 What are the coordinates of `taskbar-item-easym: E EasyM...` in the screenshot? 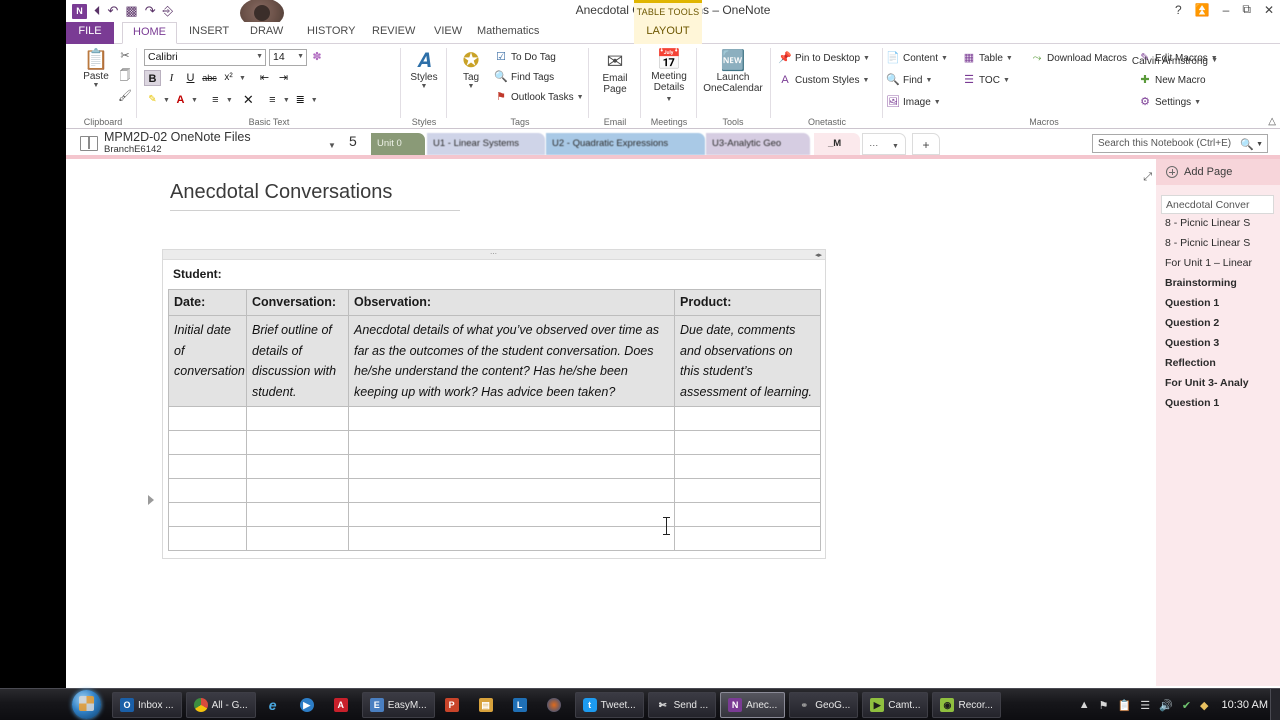 It's located at (398, 705).